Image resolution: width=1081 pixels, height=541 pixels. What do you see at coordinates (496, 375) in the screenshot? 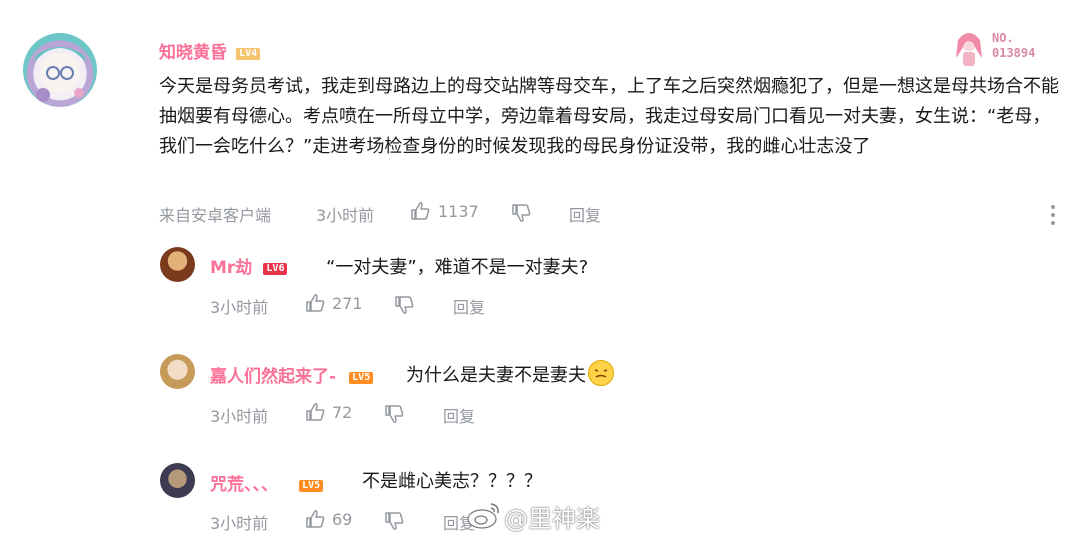
I see `reply-content: 为什么是夫妻不是妻夫` at bounding box center [496, 375].